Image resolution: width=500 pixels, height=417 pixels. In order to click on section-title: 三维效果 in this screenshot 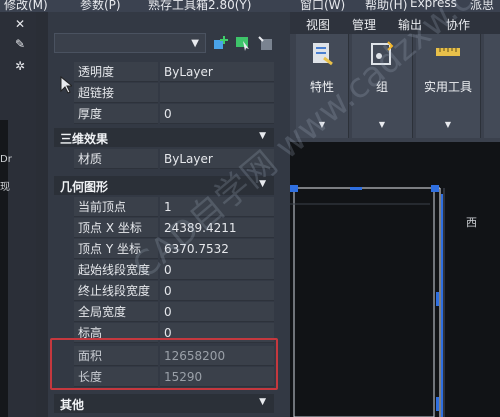, I will do `click(84, 139)`.